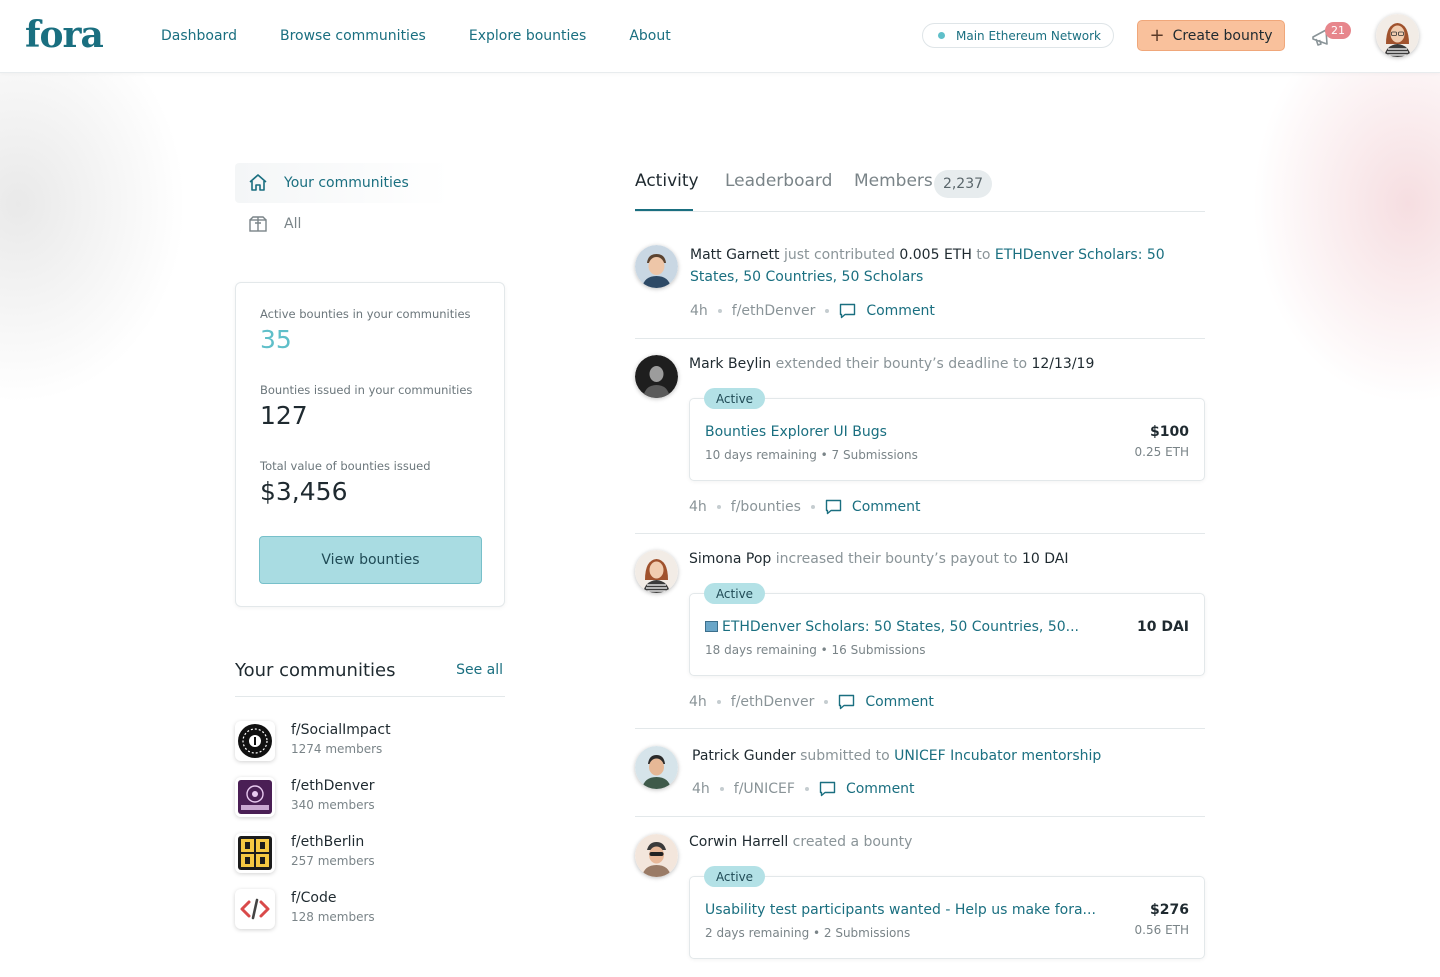  I want to click on activity-tabs: Activity Leaderboard Members, so click(920, 187).